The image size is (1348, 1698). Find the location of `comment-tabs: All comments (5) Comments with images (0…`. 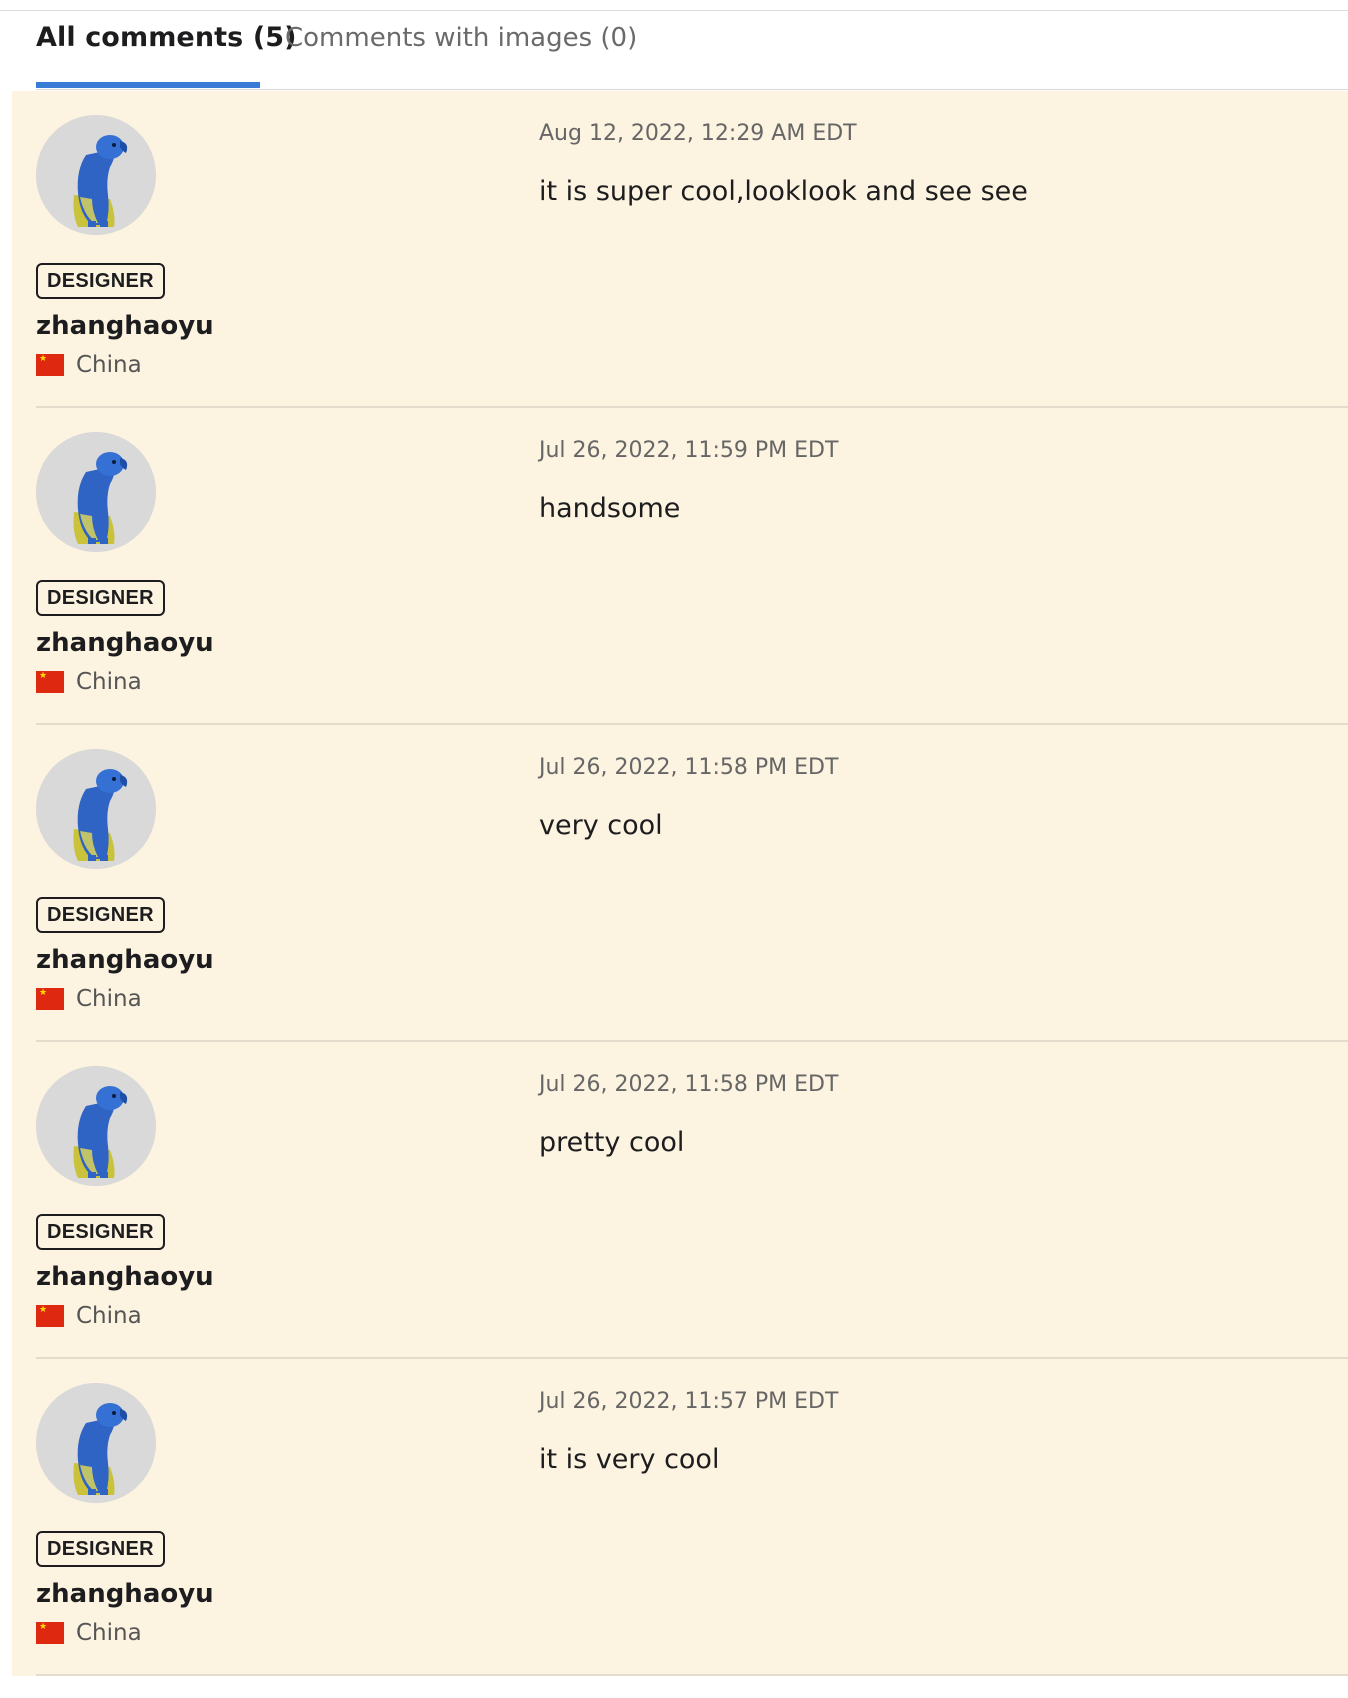

comment-tabs: All comments (5) Comments with images (0… is located at coordinates (692, 45).